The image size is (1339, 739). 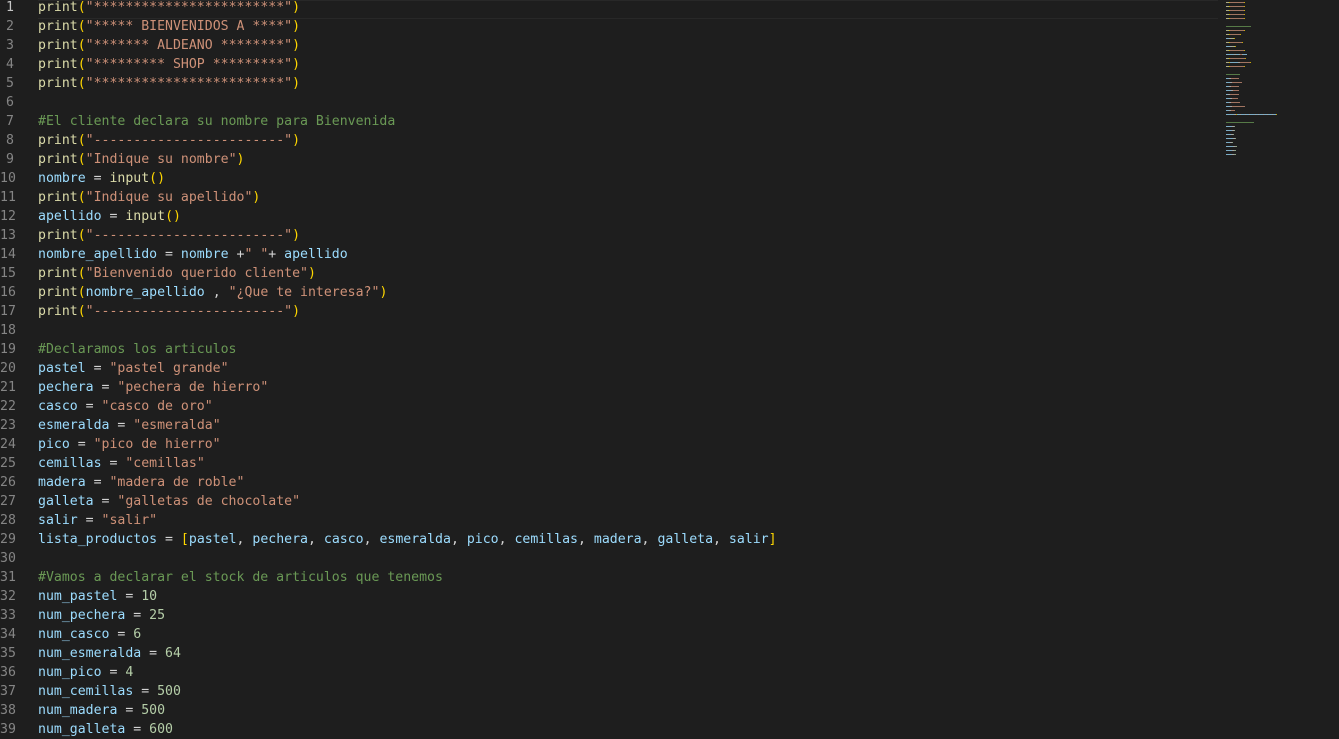 I want to click on code-line: num_pechera = 25, so click(x=101, y=615).